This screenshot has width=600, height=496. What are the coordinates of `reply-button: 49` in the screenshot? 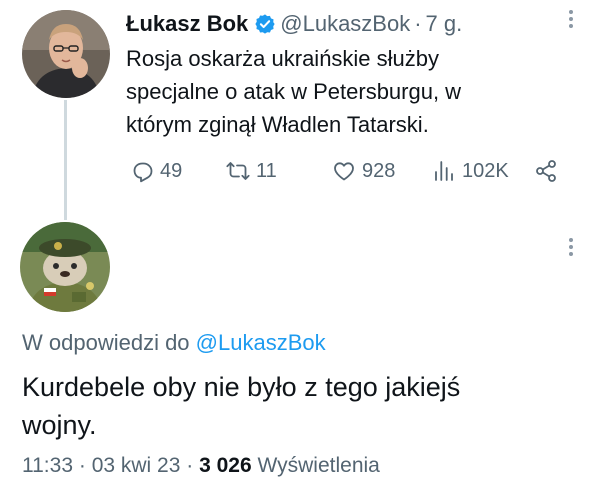 It's located at (156, 171).